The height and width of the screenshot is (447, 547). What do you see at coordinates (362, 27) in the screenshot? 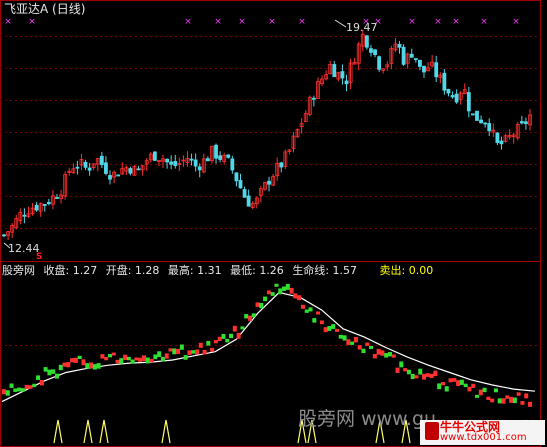
I see `high-price-label: 19.47` at bounding box center [362, 27].